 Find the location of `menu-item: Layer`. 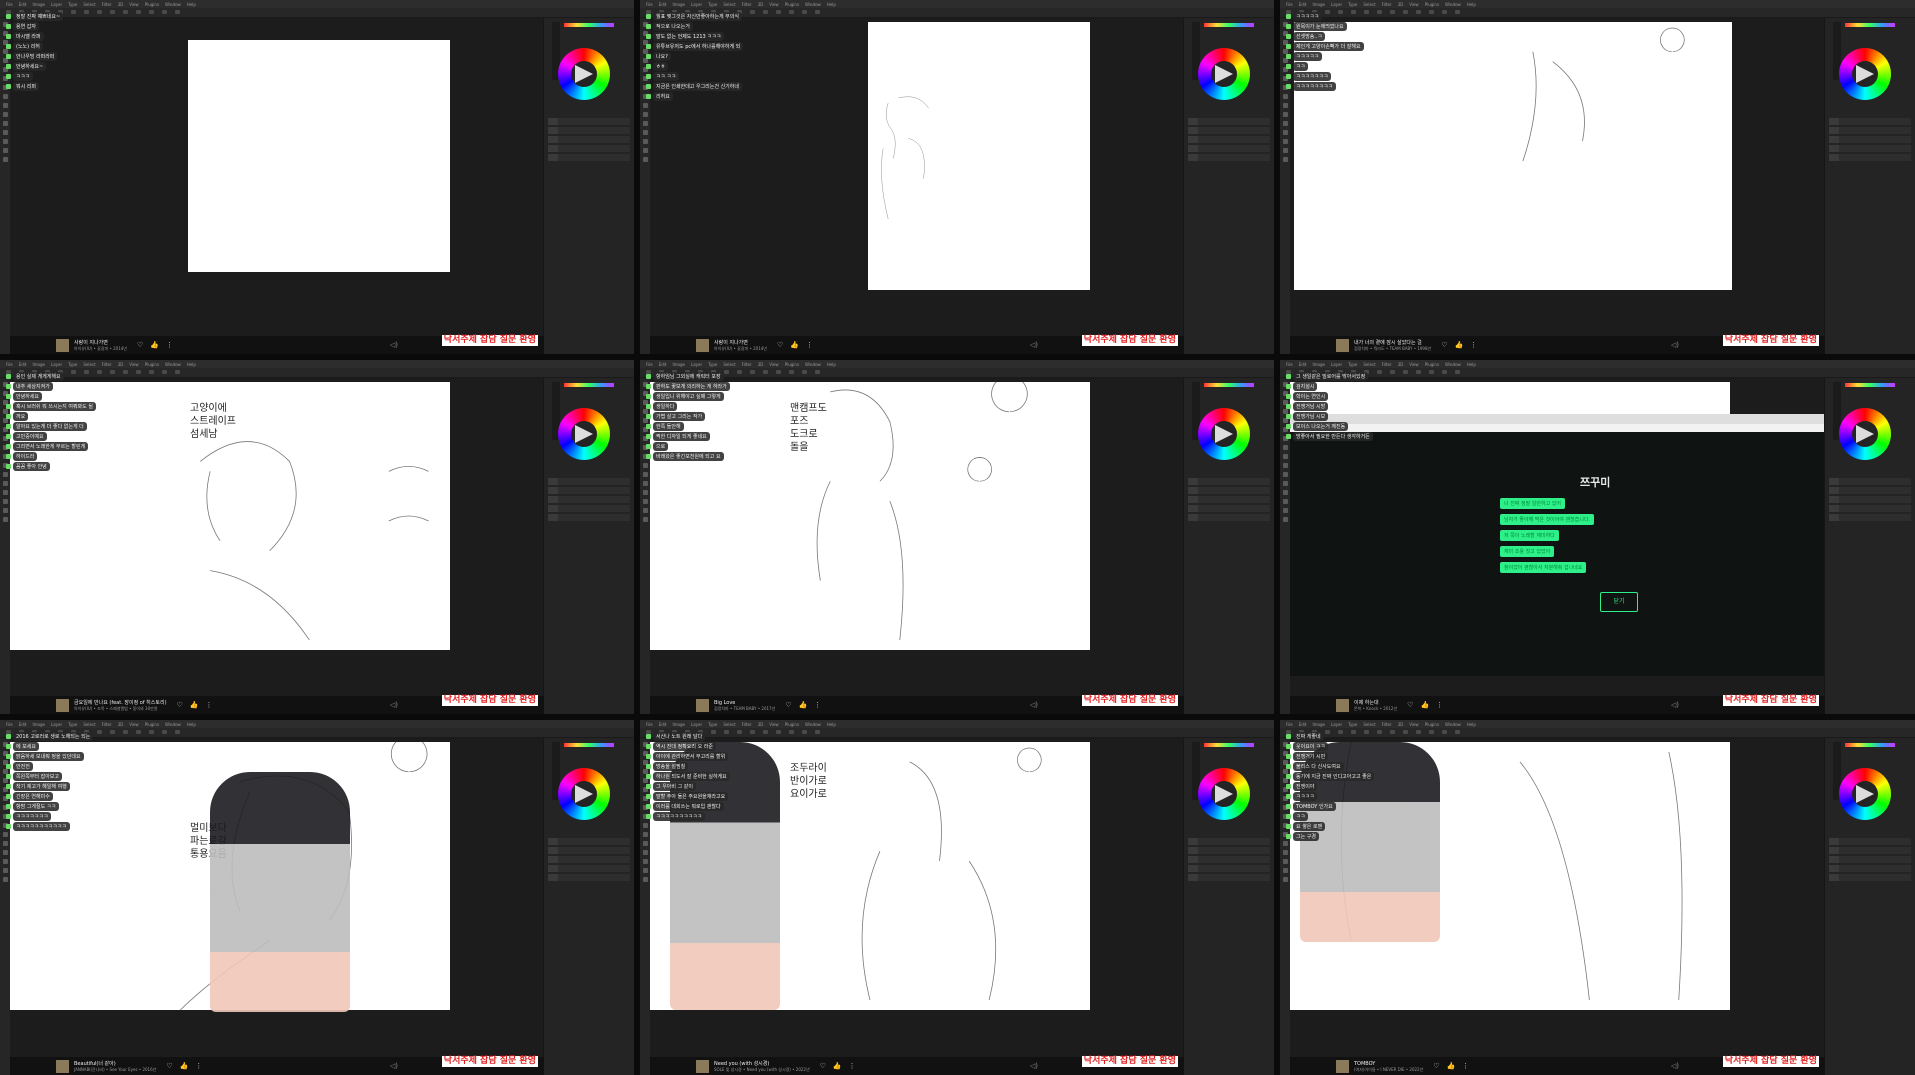

menu-item: Layer is located at coordinates (696, 724).